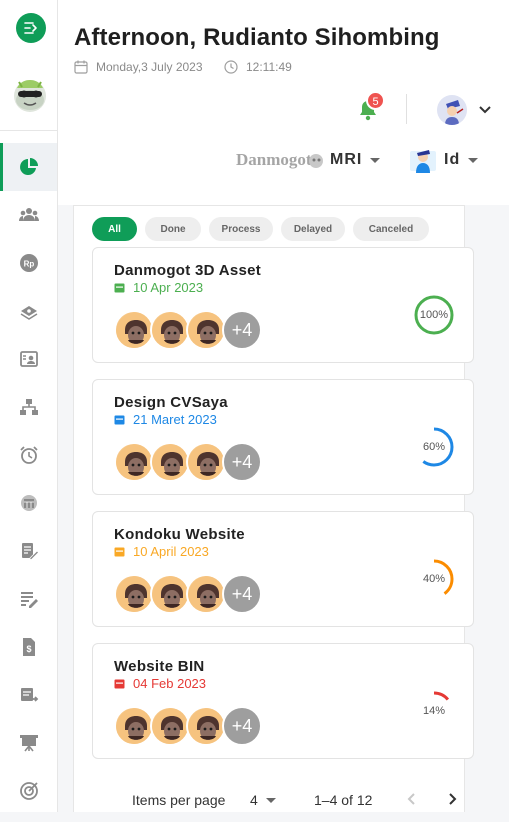 This screenshot has height=822, width=509. I want to click on company-caret-icon, so click(375, 160).